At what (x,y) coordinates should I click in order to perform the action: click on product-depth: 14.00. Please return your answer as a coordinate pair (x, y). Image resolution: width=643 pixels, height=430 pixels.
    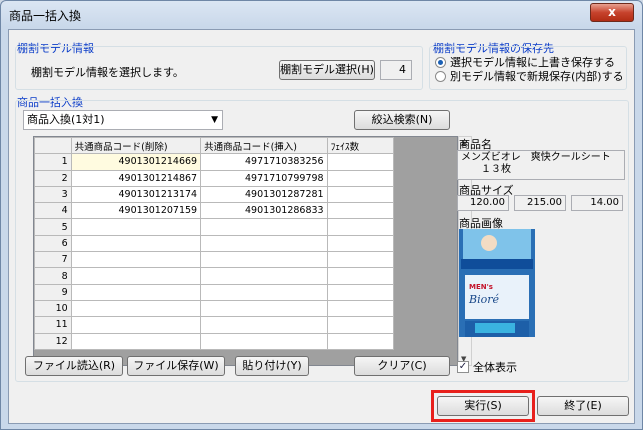
    Looking at the image, I should click on (597, 203).